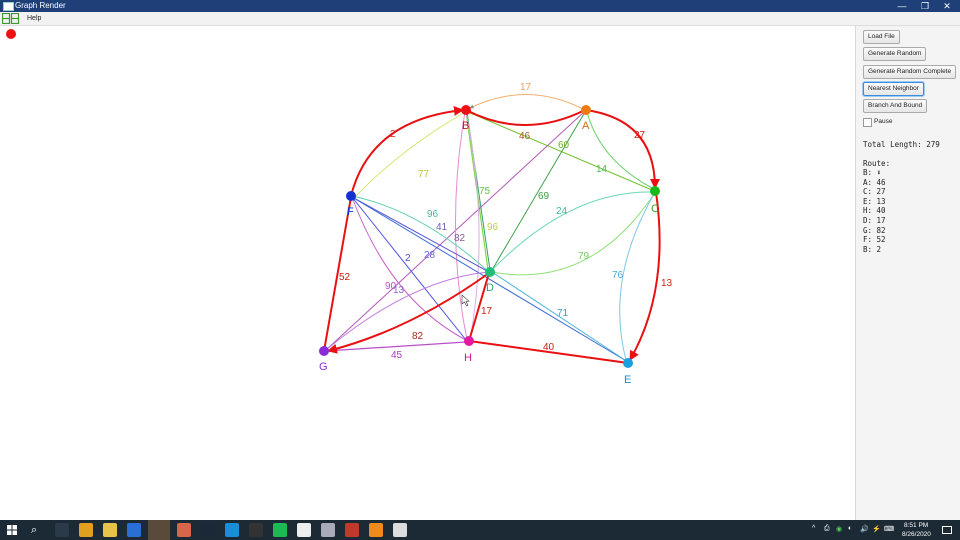 The image size is (960, 540). What do you see at coordinates (11, 18) in the screenshot?
I see `app-logo-icon` at bounding box center [11, 18].